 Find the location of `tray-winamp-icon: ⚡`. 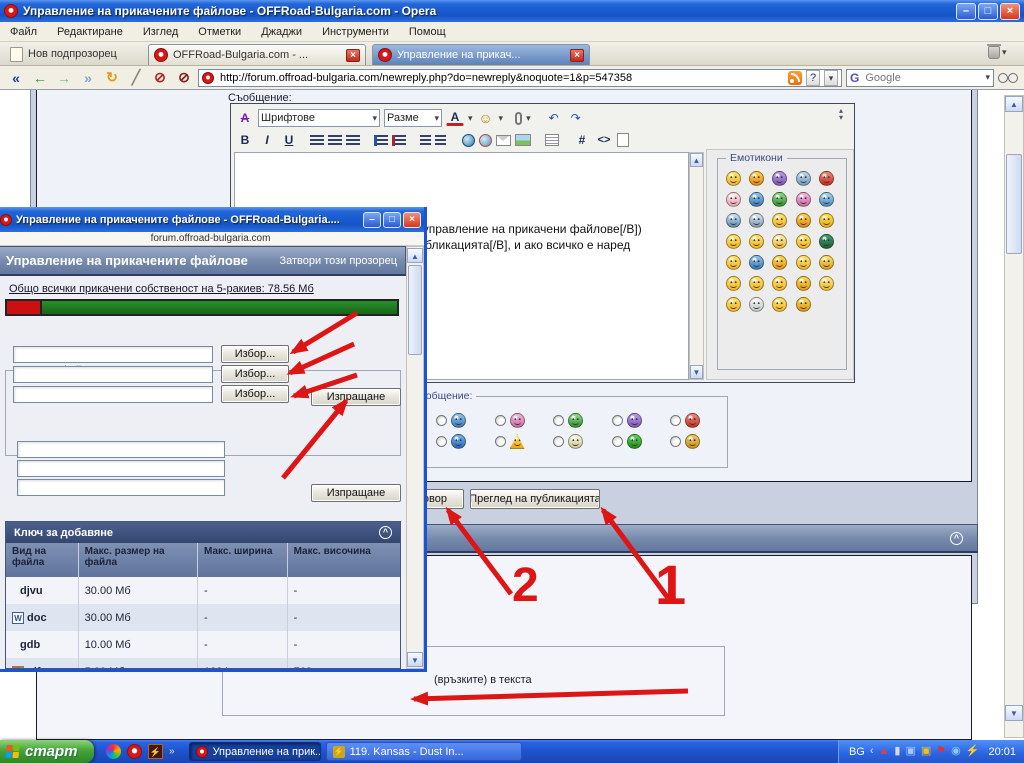

tray-winamp-icon: ⚡ is located at coordinates (973, 751).